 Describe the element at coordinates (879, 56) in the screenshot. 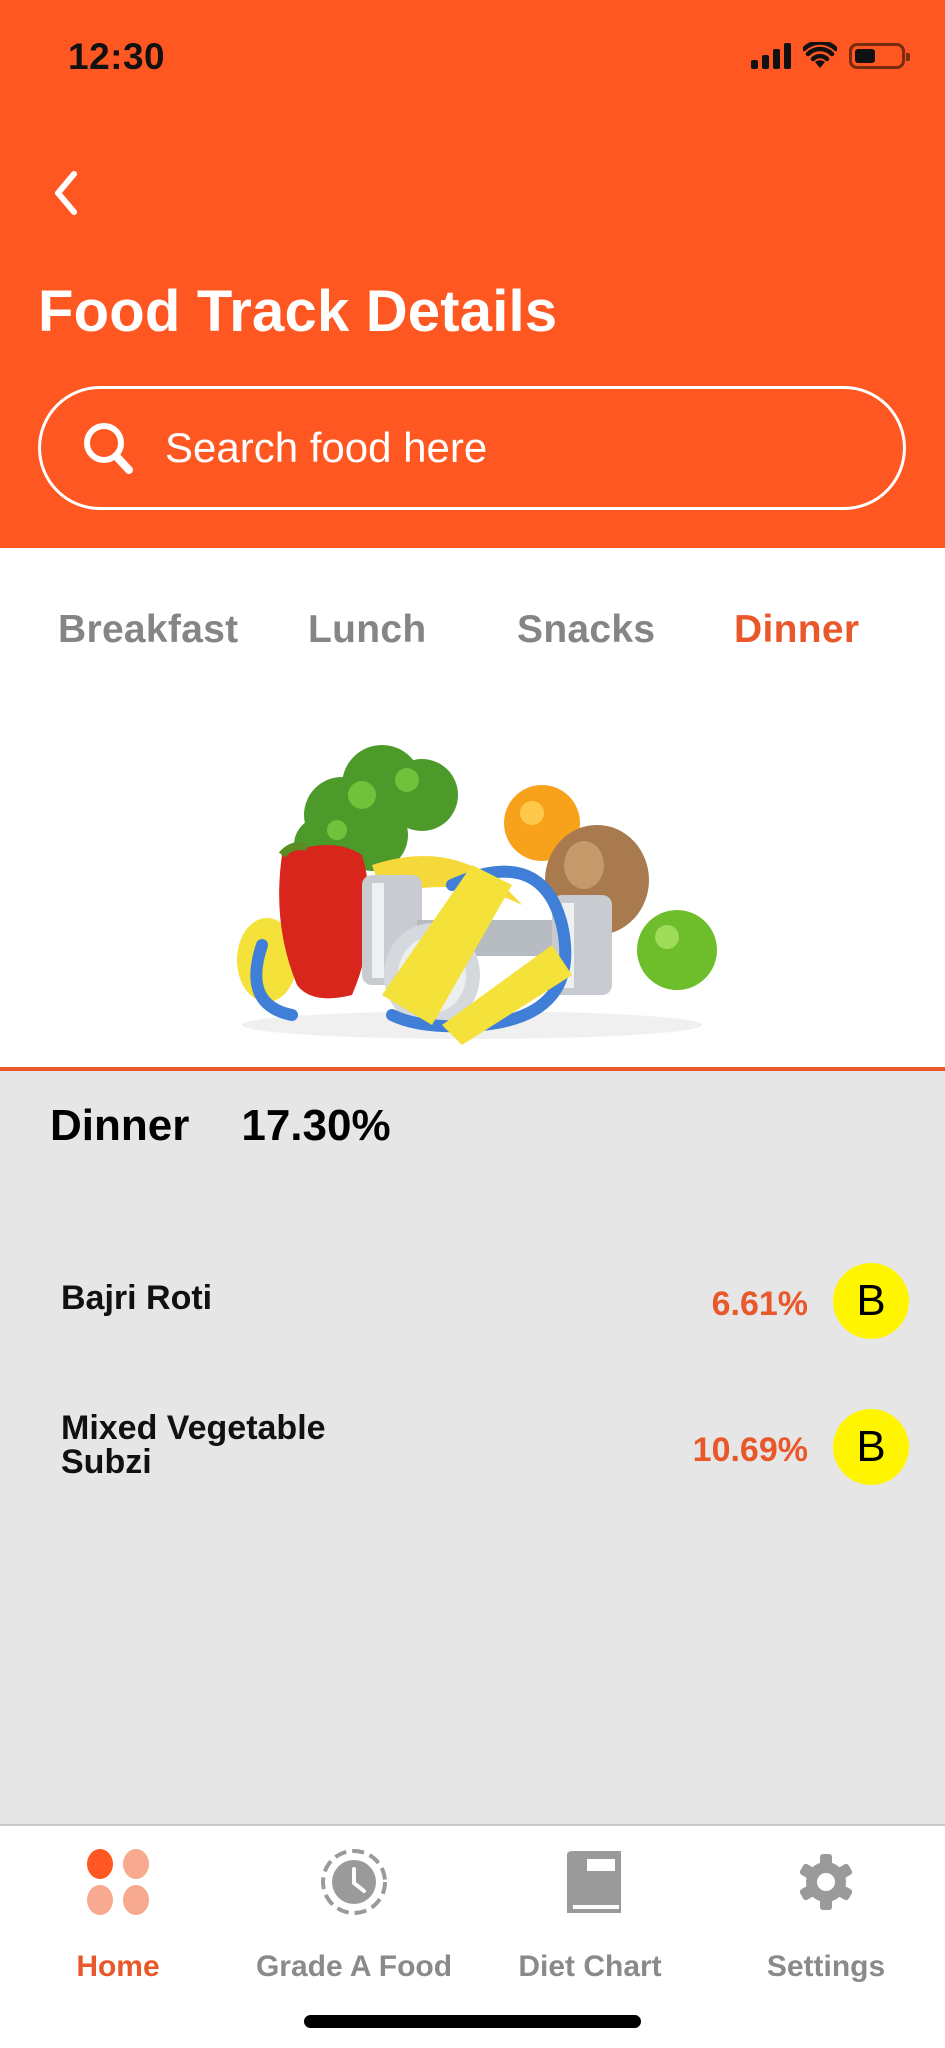

I see `battery-icon` at that location.